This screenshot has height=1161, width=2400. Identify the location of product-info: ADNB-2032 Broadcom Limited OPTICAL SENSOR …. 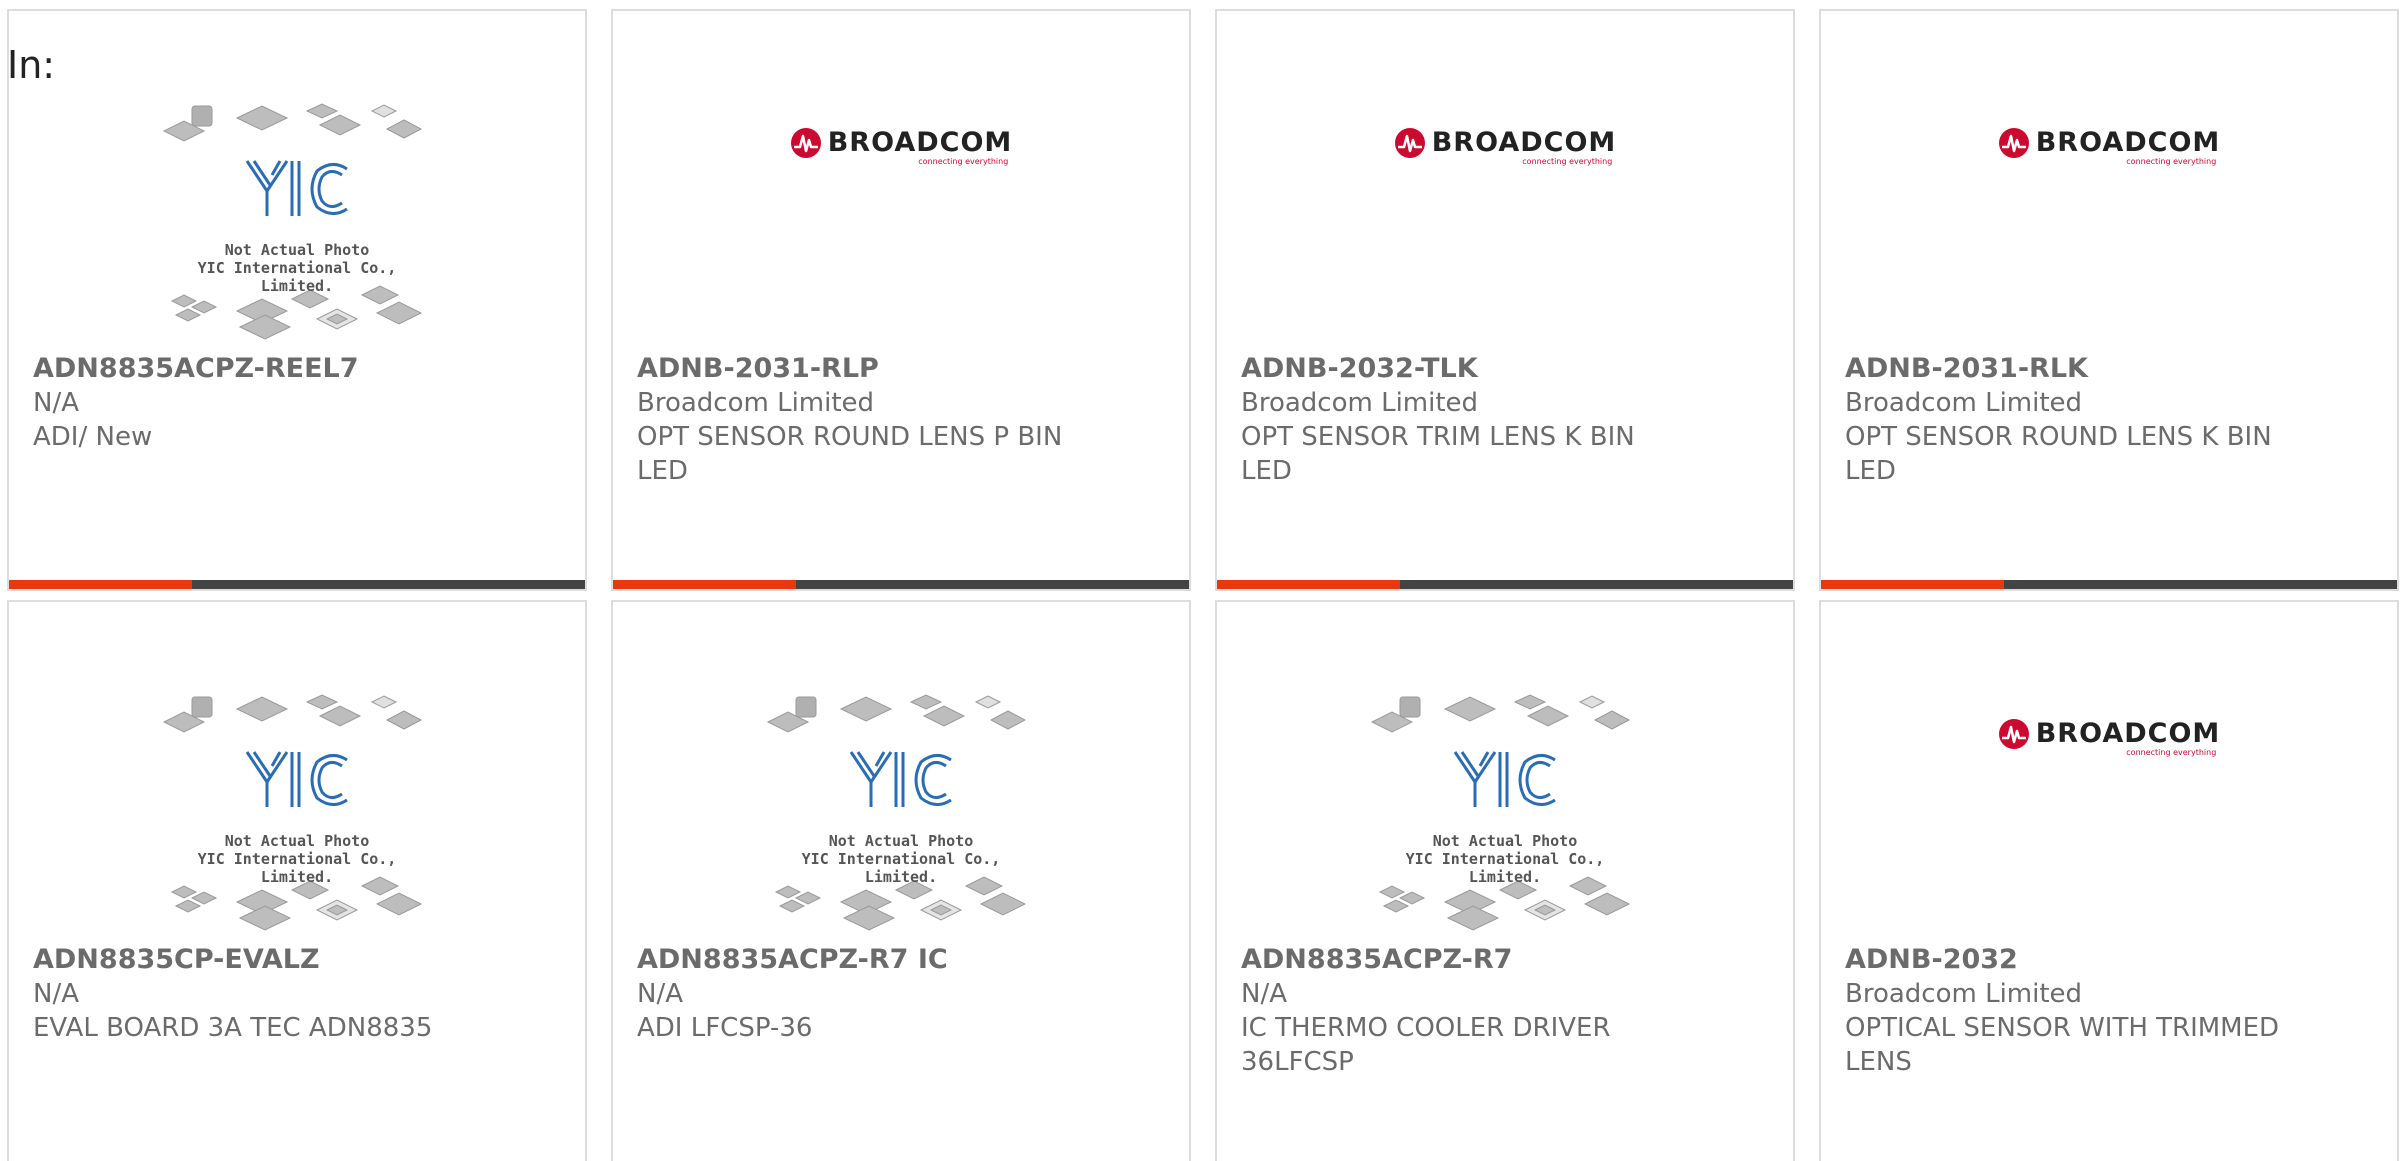
(2071, 1011).